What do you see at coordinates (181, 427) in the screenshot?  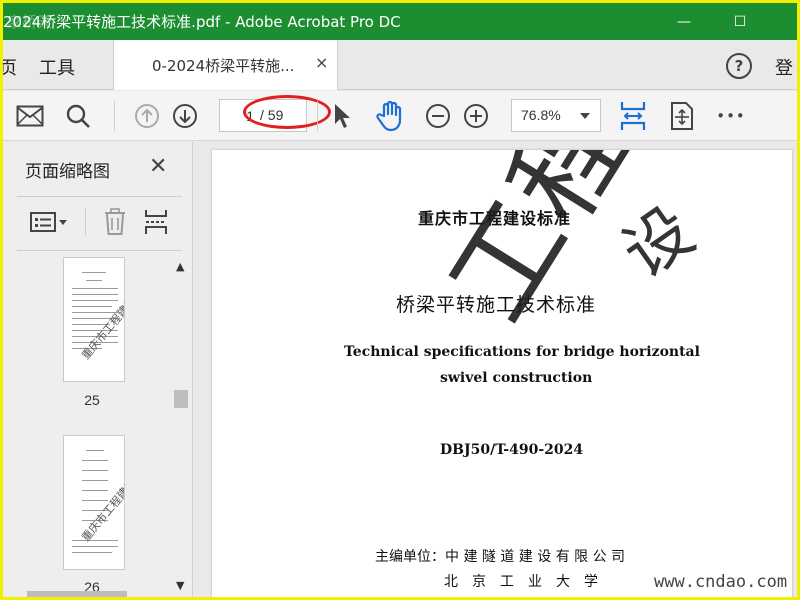 I see `thumbnail-scrollbar: ▲ ▼` at bounding box center [181, 427].